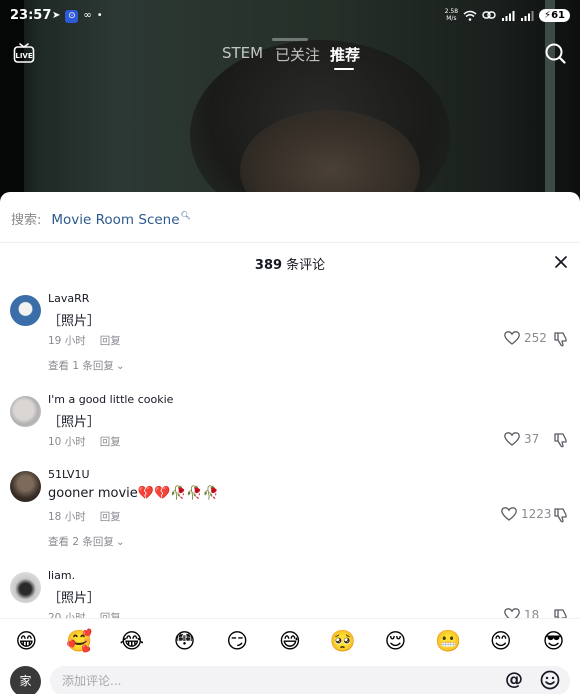 The width and height of the screenshot is (580, 694). What do you see at coordinates (242, 53) in the screenshot?
I see `tab-stem: STEM` at bounding box center [242, 53].